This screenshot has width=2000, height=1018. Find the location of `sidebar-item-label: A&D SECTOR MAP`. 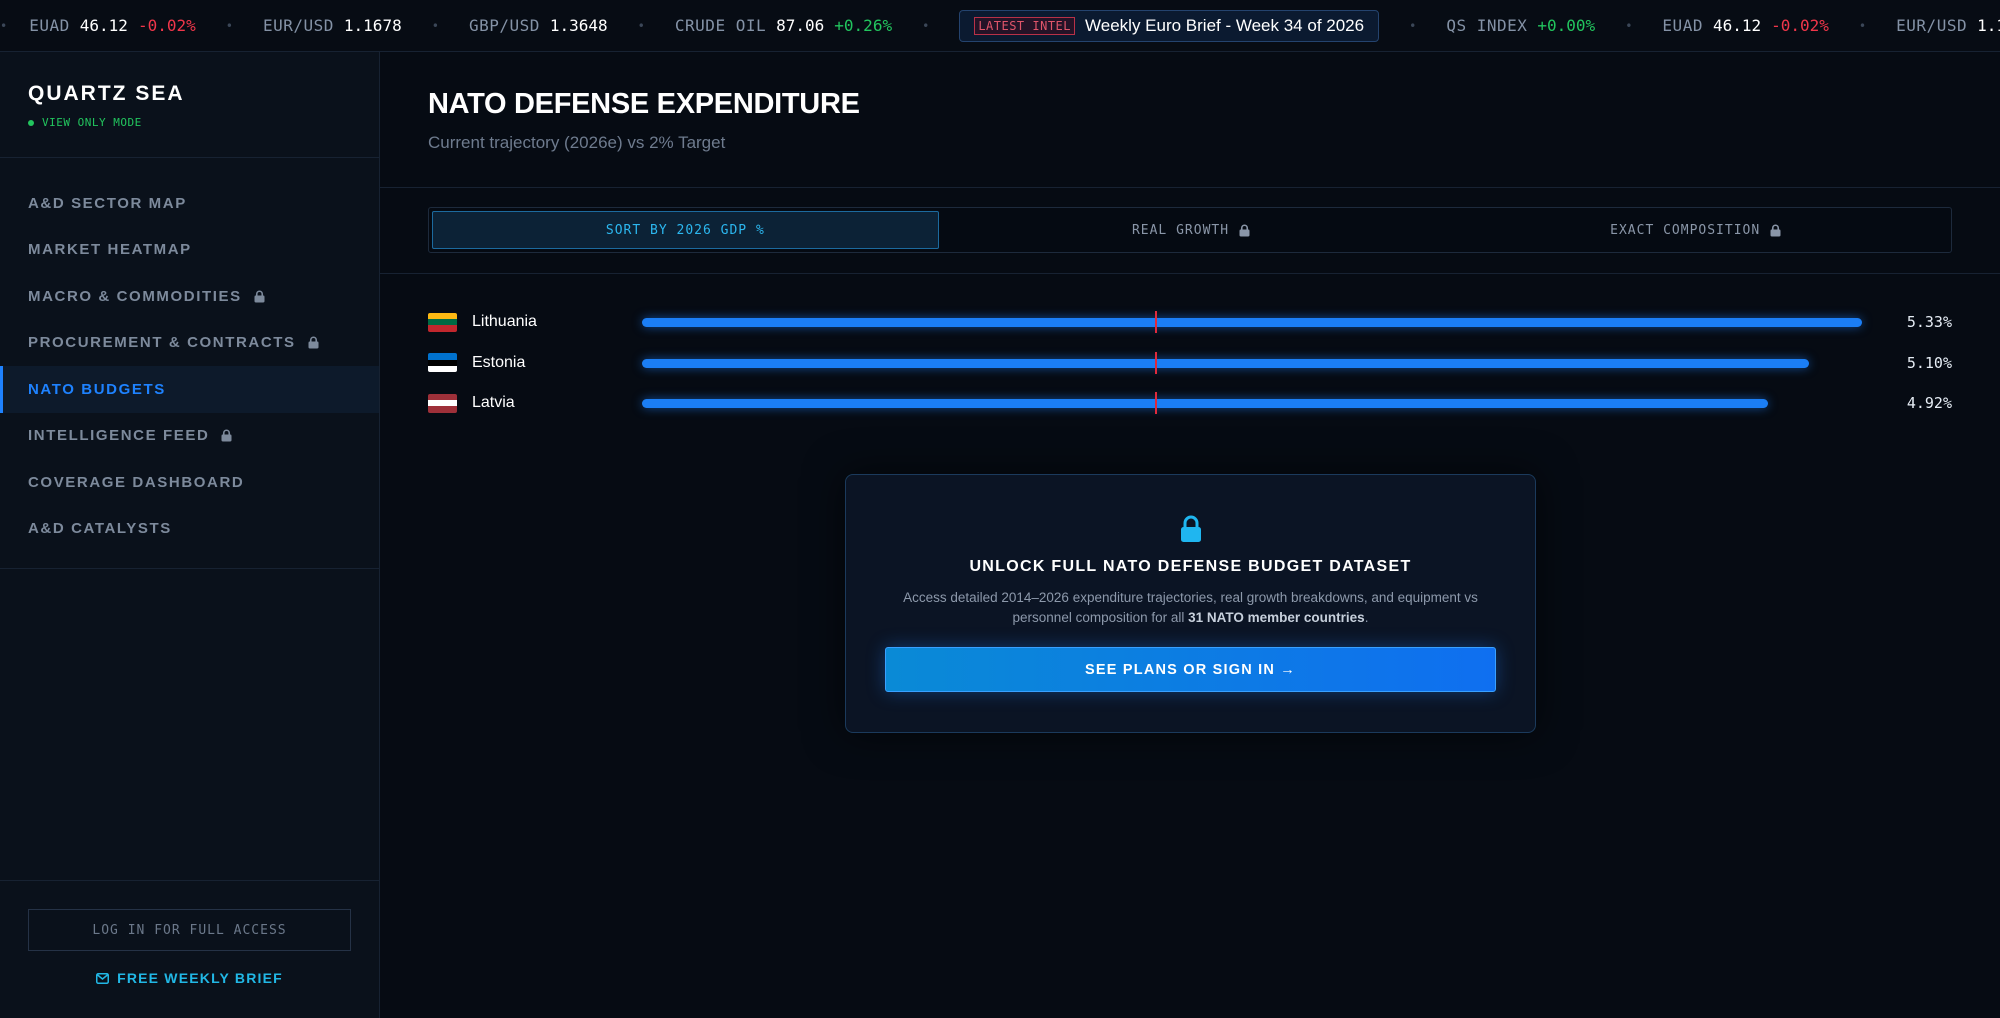

sidebar-item-label: A&D SECTOR MAP is located at coordinates (107, 203).